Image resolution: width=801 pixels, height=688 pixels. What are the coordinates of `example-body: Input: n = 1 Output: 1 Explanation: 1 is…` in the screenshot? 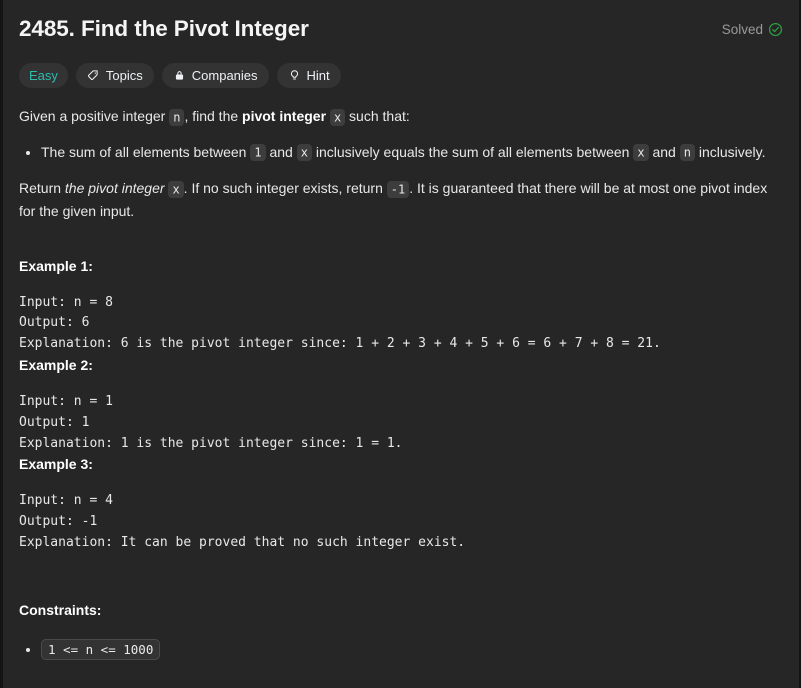 It's located at (211, 422).